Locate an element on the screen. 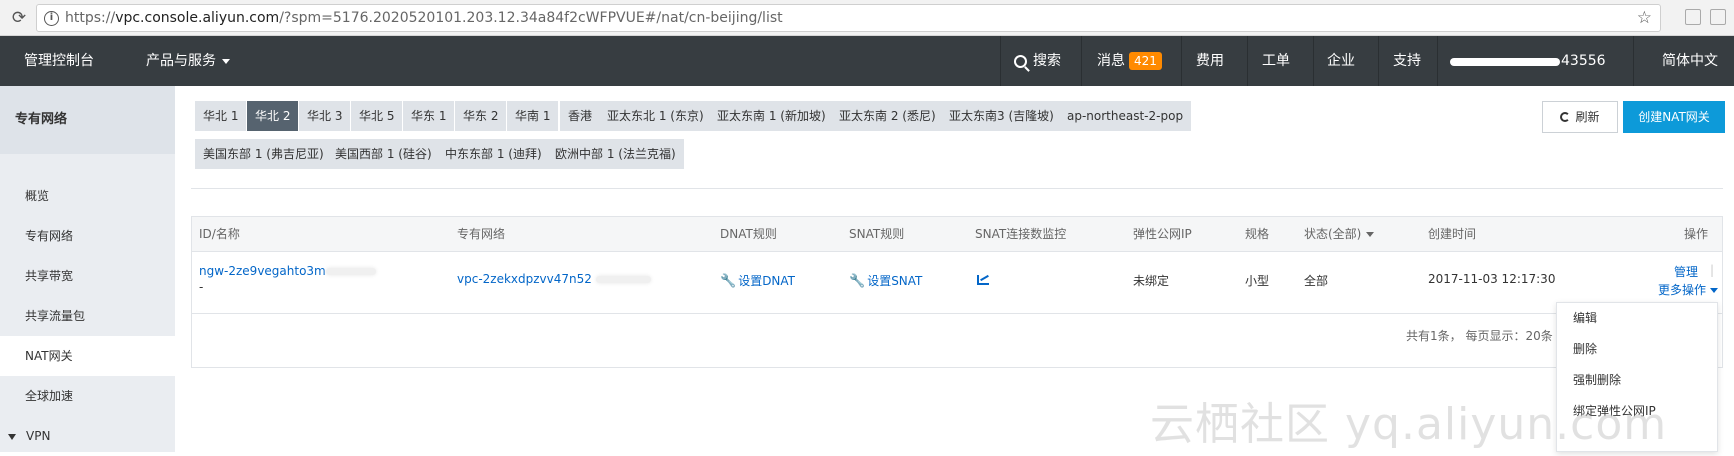 The image size is (1734, 456). sidebar-item-label: NAT网关 is located at coordinates (49, 356).